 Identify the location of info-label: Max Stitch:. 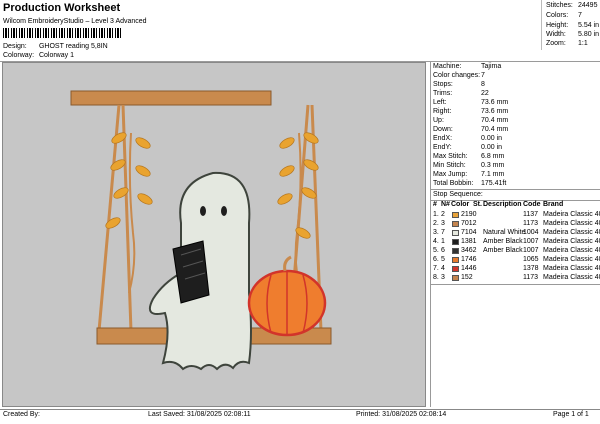
(450, 156).